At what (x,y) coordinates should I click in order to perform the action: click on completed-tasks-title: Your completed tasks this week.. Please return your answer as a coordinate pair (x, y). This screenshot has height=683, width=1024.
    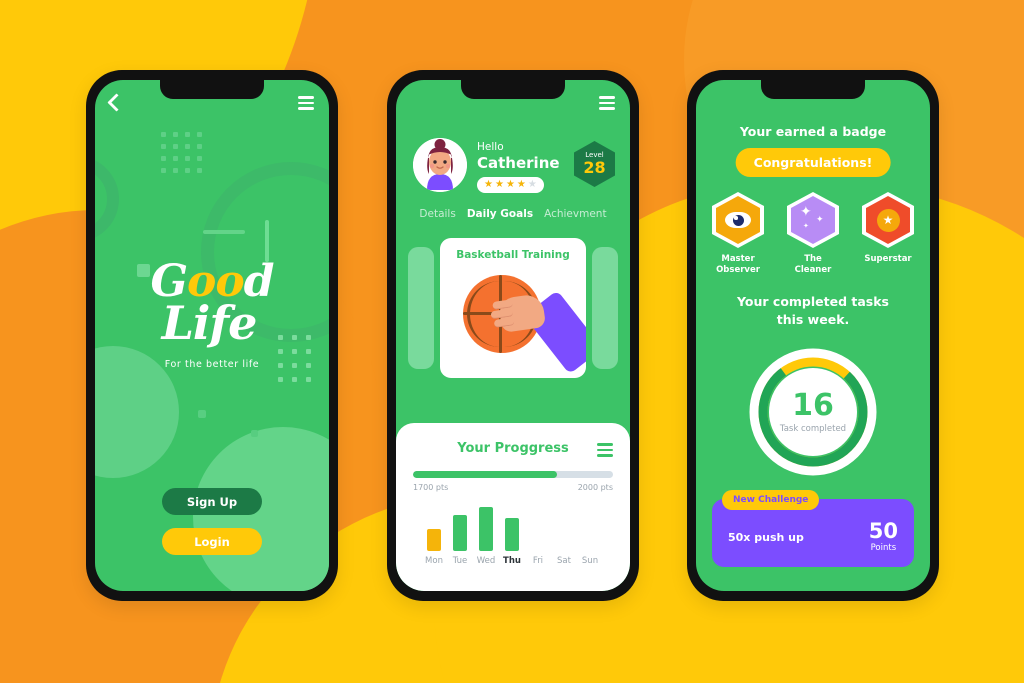
    Looking at the image, I should click on (813, 311).